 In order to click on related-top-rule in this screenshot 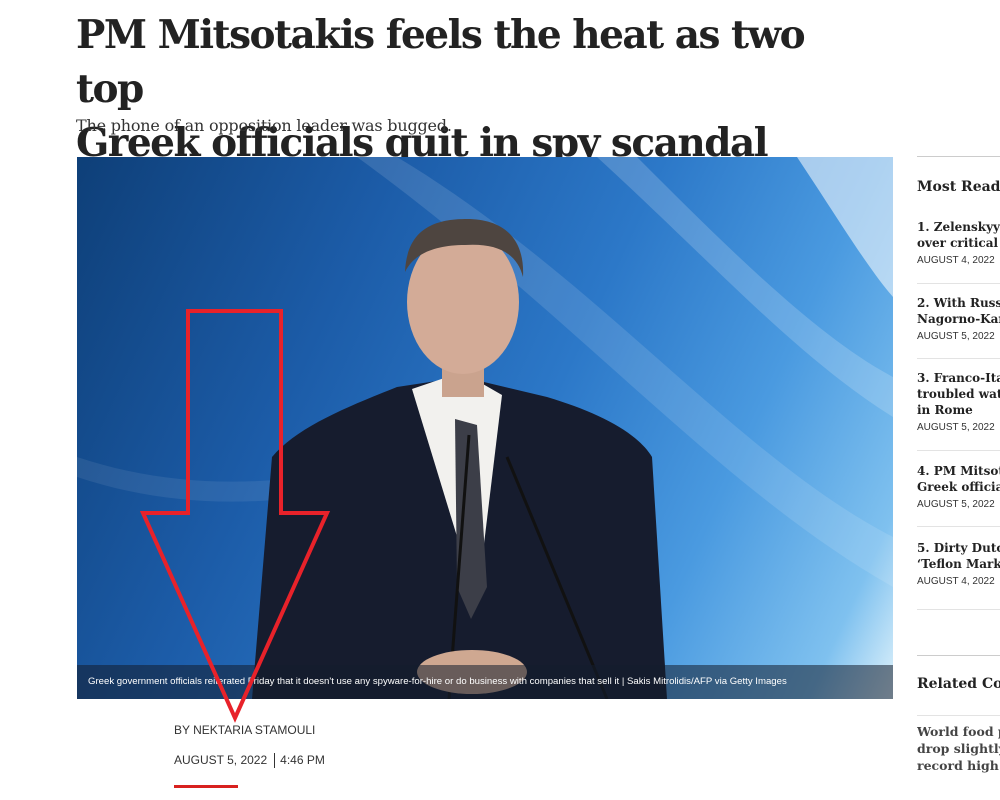, I will do `click(958, 655)`.